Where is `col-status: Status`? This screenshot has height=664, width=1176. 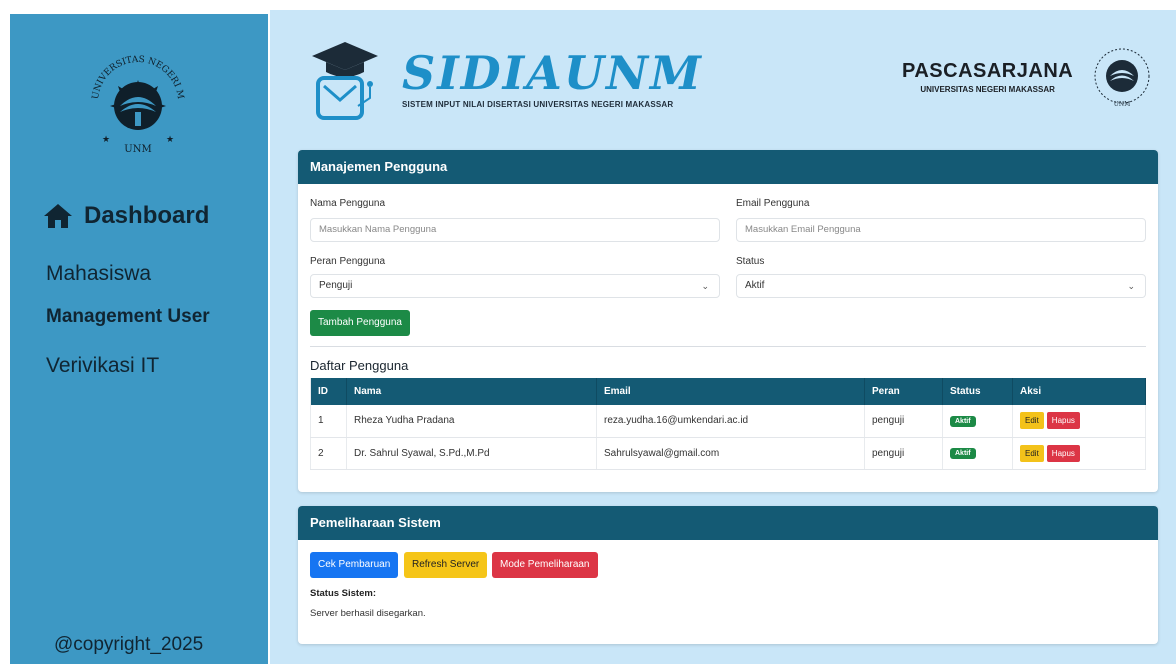
col-status: Status is located at coordinates (977, 391).